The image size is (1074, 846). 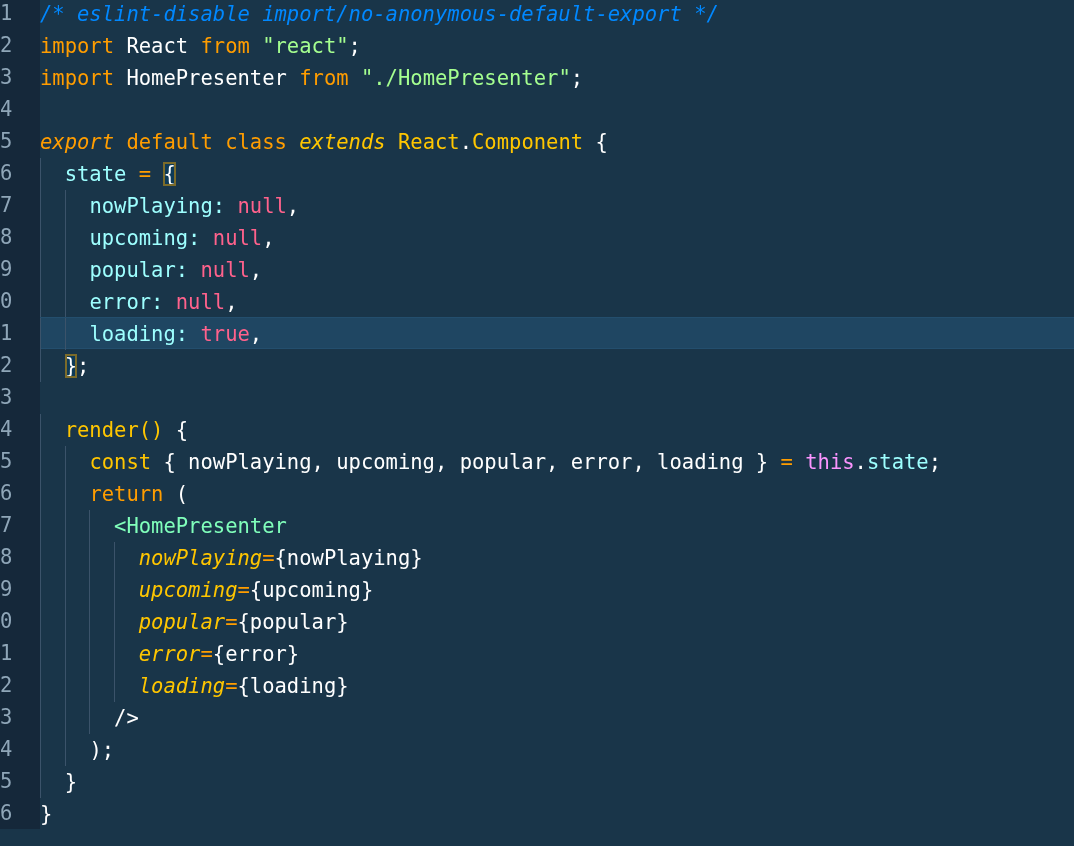 I want to click on code-line: upcoming={upcoming}, so click(x=557, y=589).